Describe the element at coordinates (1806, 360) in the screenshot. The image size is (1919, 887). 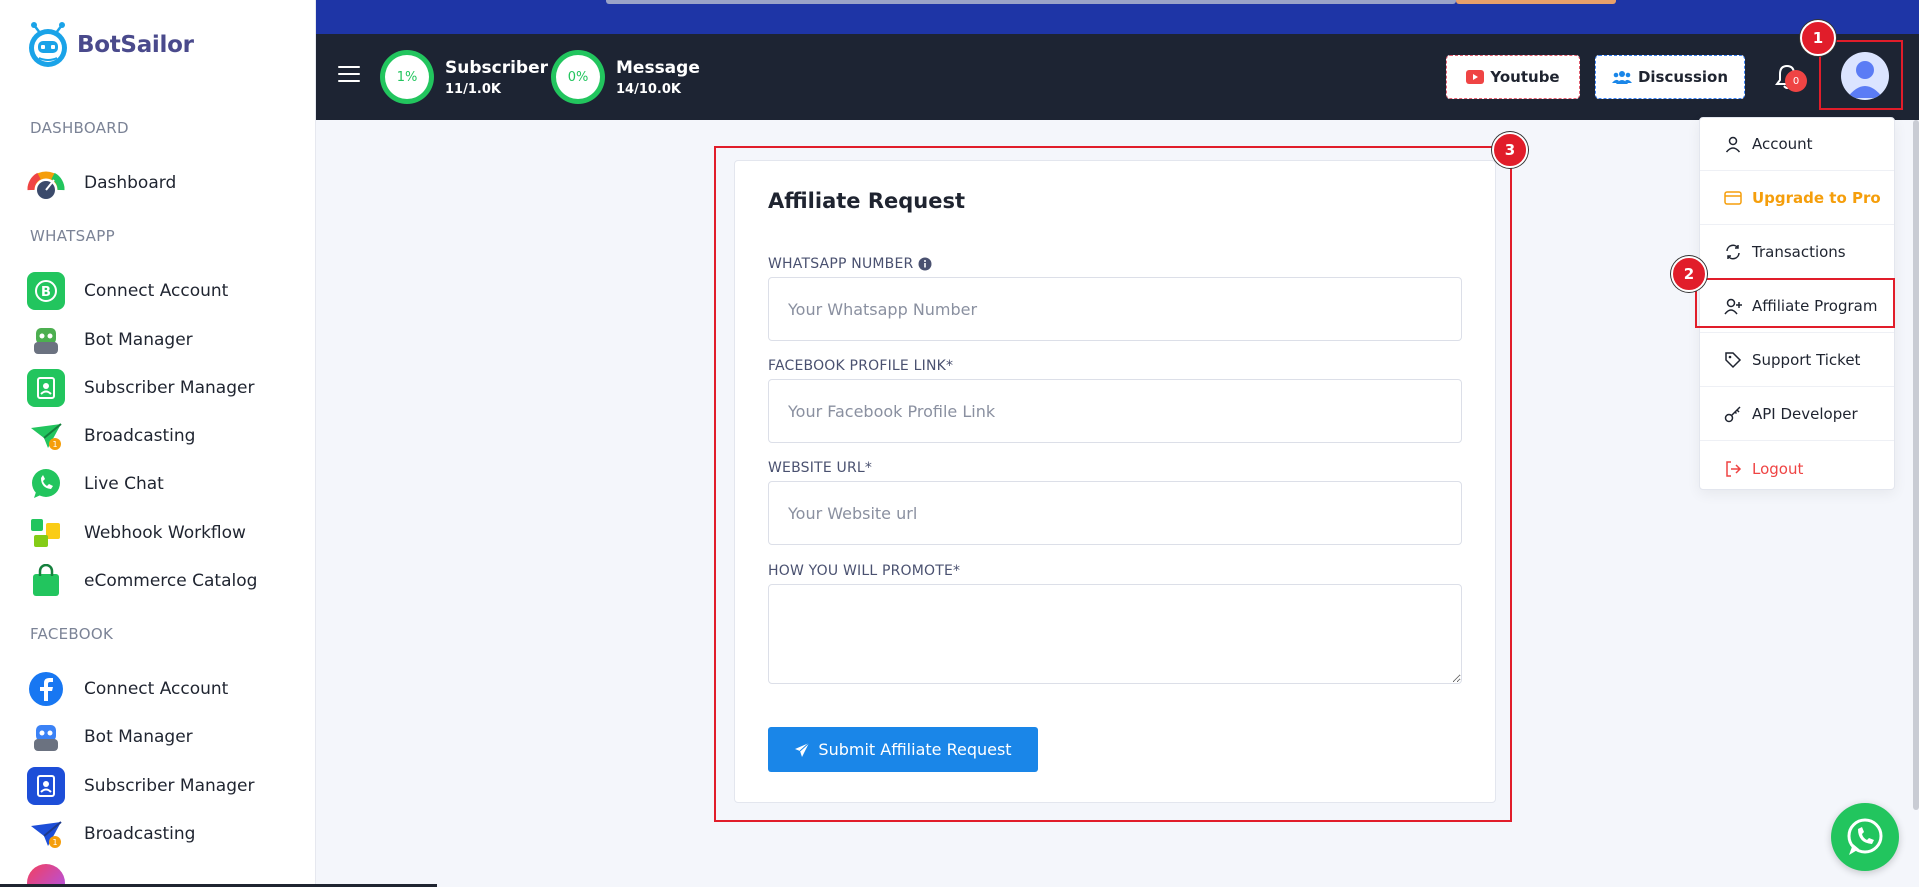
I see `dropdown-label: Support Ticket` at that location.